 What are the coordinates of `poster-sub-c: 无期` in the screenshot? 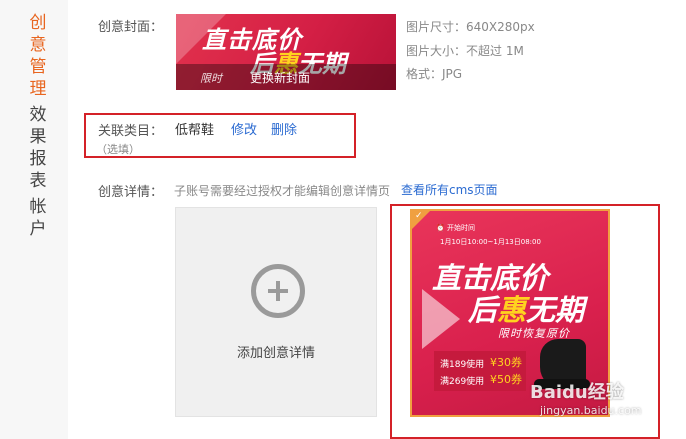 It's located at (555, 310).